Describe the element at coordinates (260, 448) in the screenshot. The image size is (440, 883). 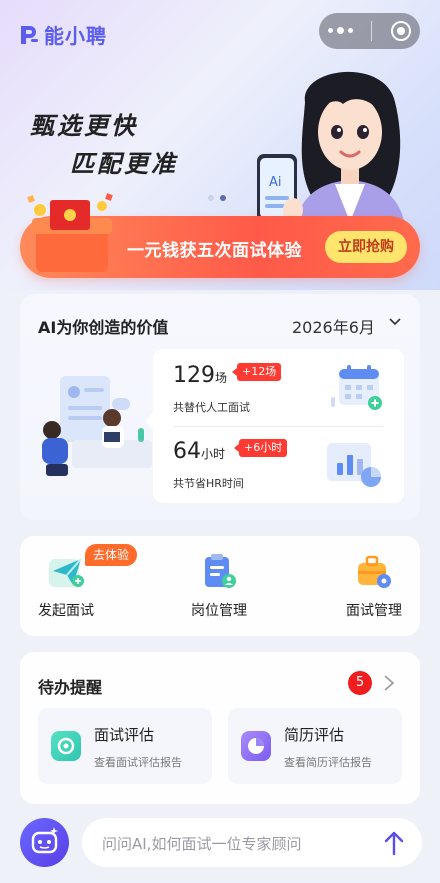
I see `increase-tag: +6小时` at that location.